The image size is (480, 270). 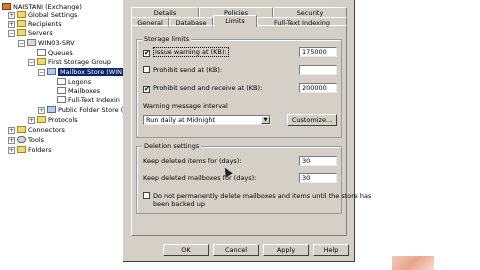 I want to click on keep-items-label: Keep deleted items for (days):, so click(x=192, y=161).